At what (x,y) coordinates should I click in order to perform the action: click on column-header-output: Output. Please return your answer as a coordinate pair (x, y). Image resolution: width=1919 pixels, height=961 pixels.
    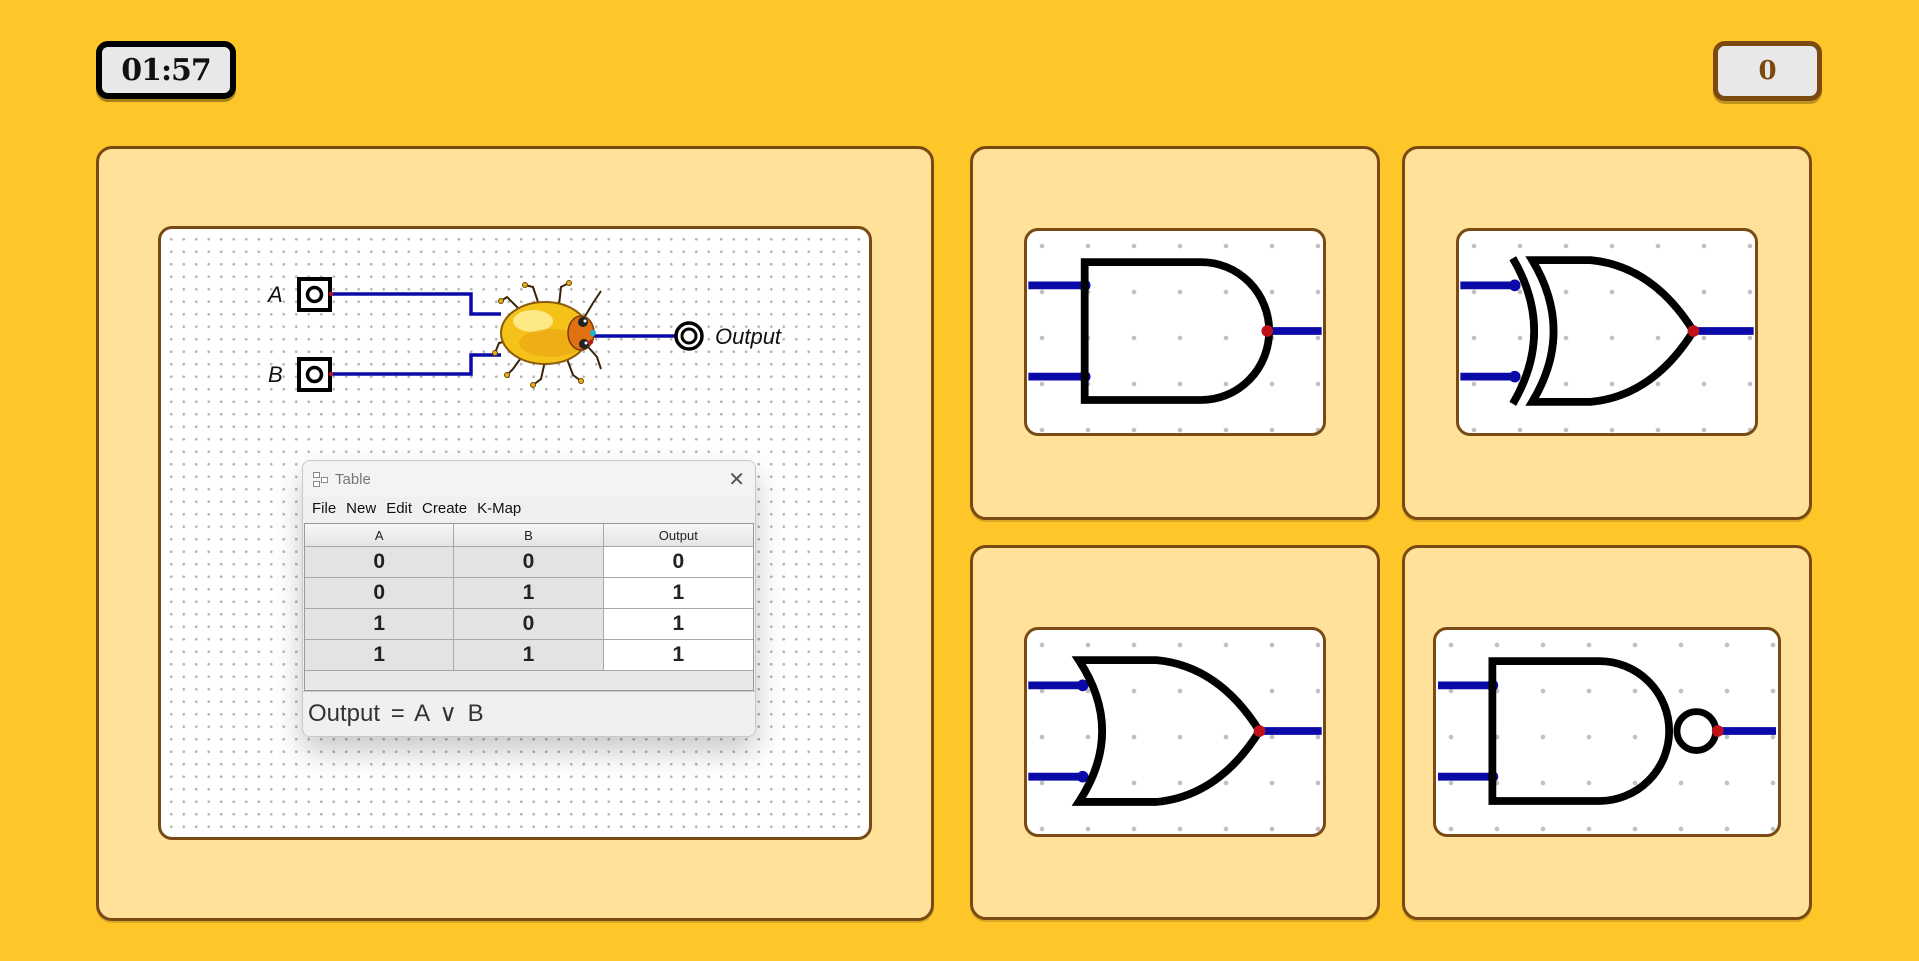
    Looking at the image, I should click on (678, 535).